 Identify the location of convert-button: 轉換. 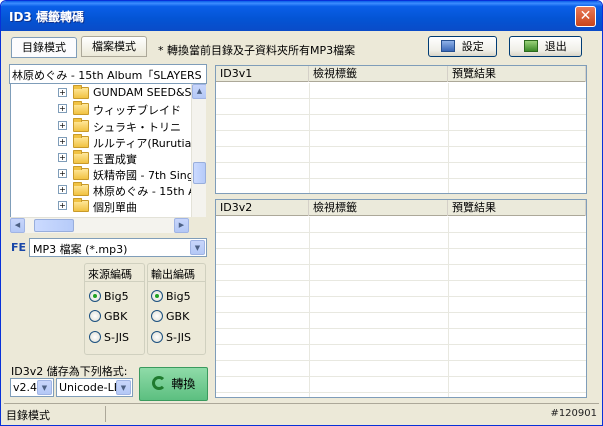
(173, 384).